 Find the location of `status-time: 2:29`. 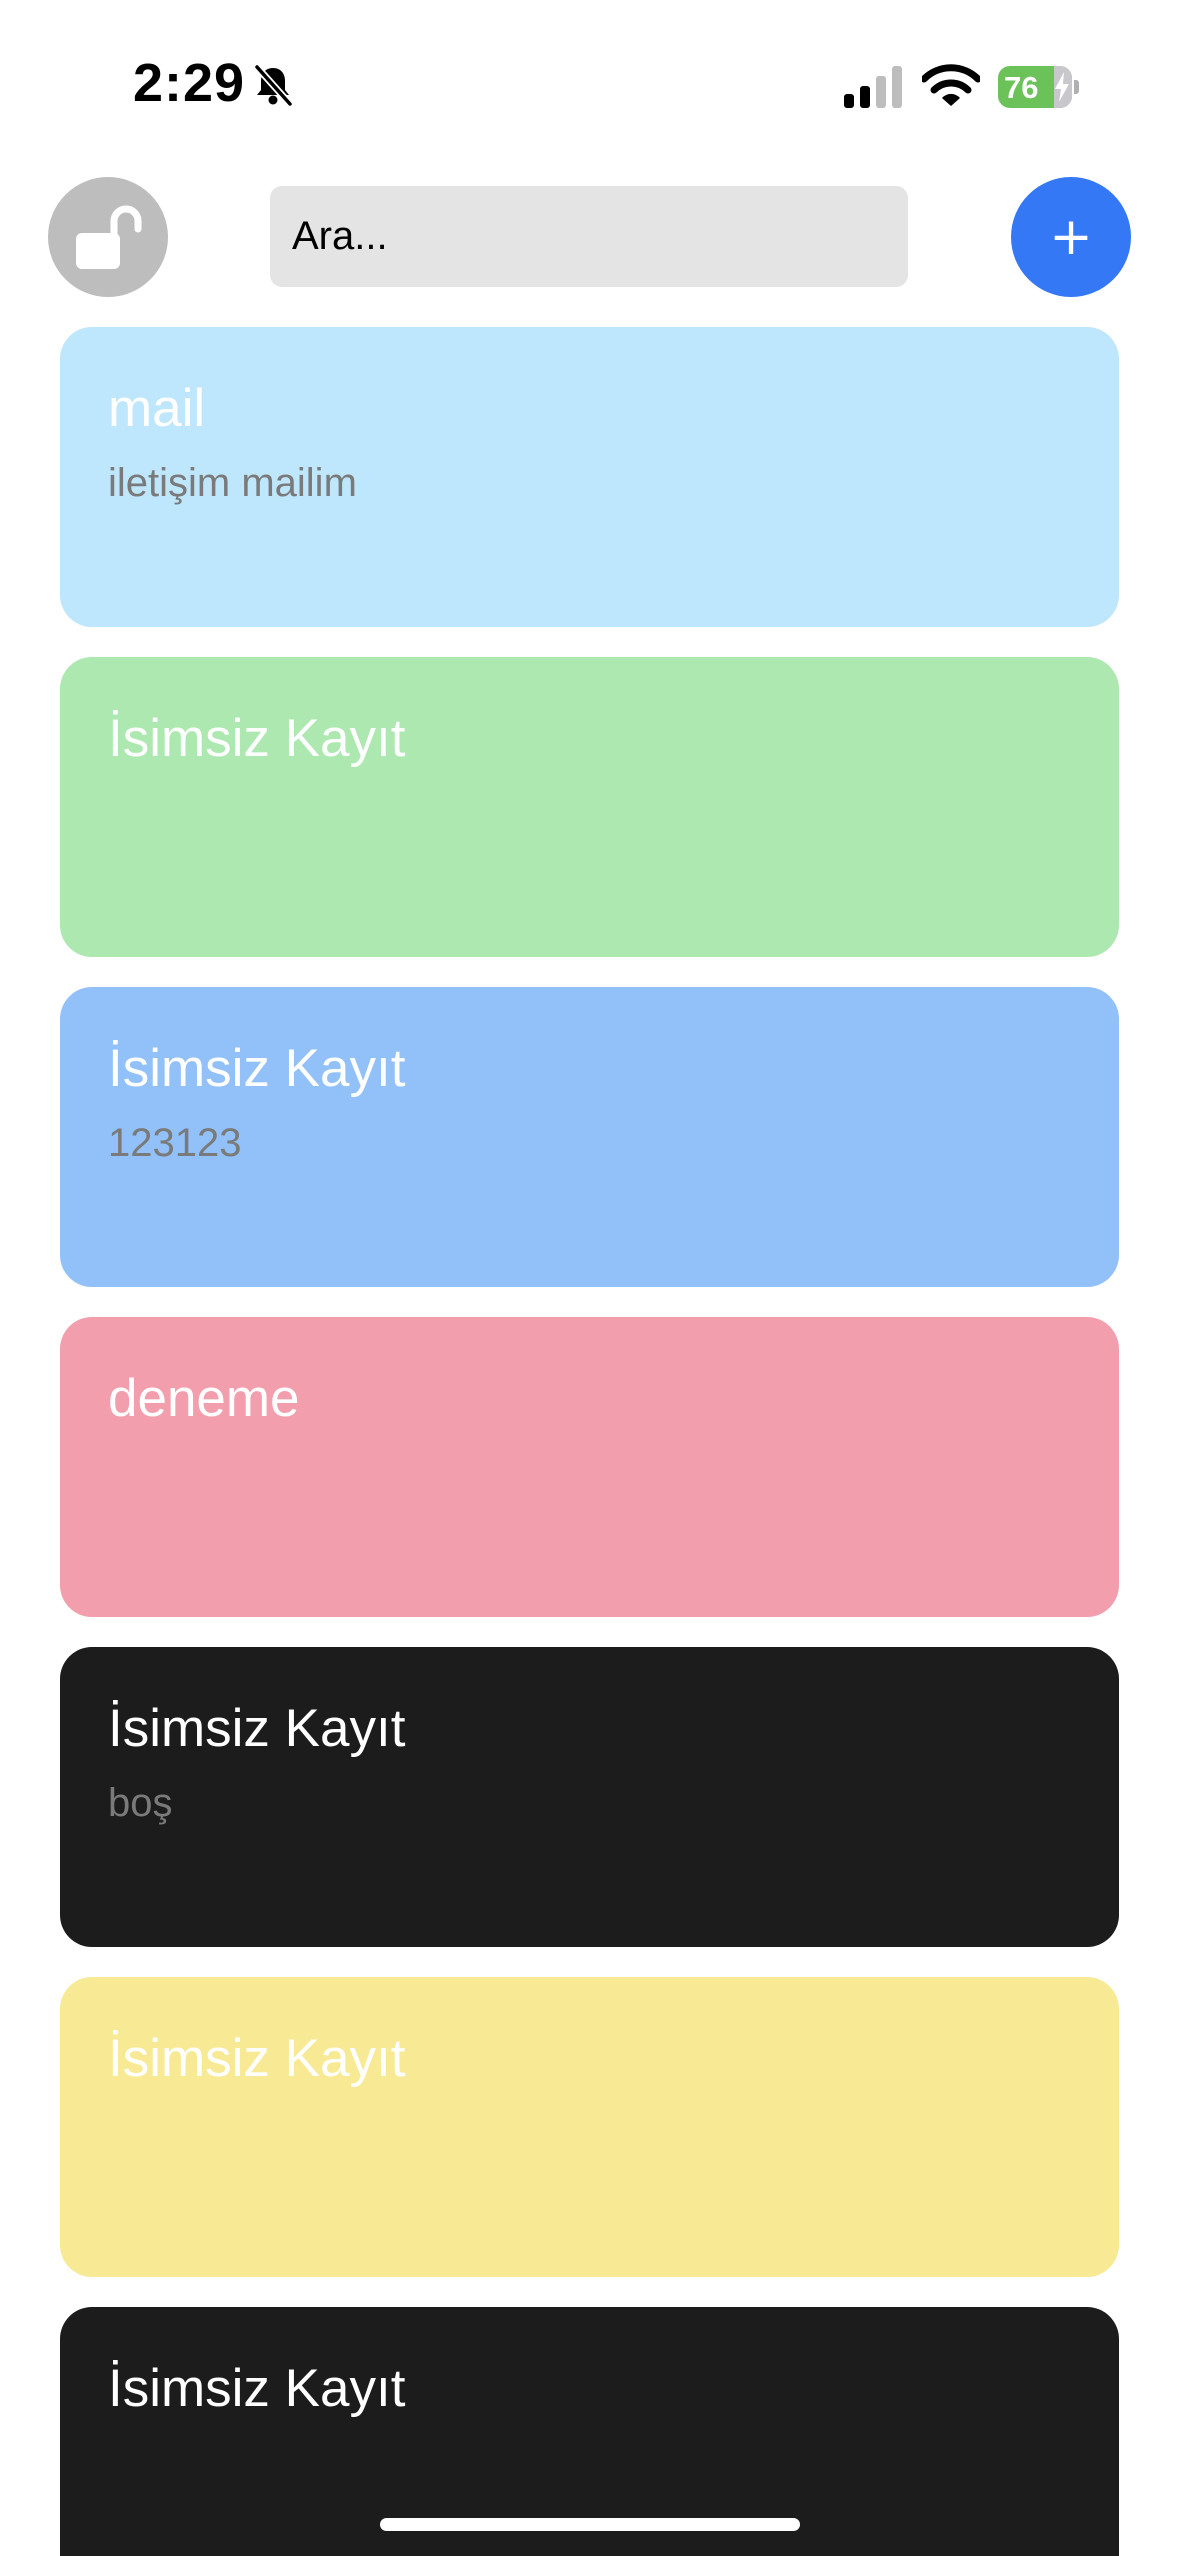

status-time: 2:29 is located at coordinates (189, 83).